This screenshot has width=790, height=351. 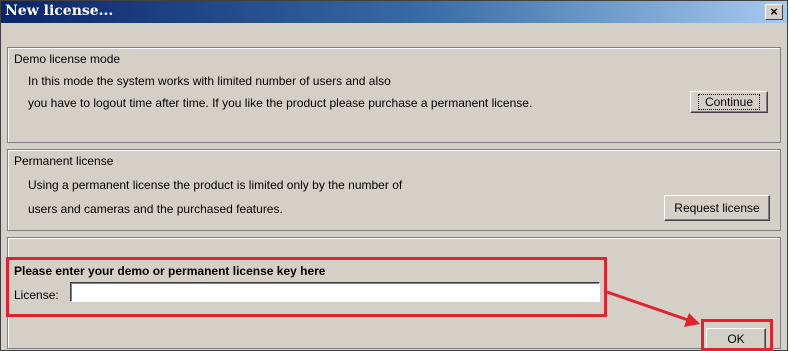 What do you see at coordinates (67, 59) in the screenshot?
I see `demo-license-legend: Demo license mode` at bounding box center [67, 59].